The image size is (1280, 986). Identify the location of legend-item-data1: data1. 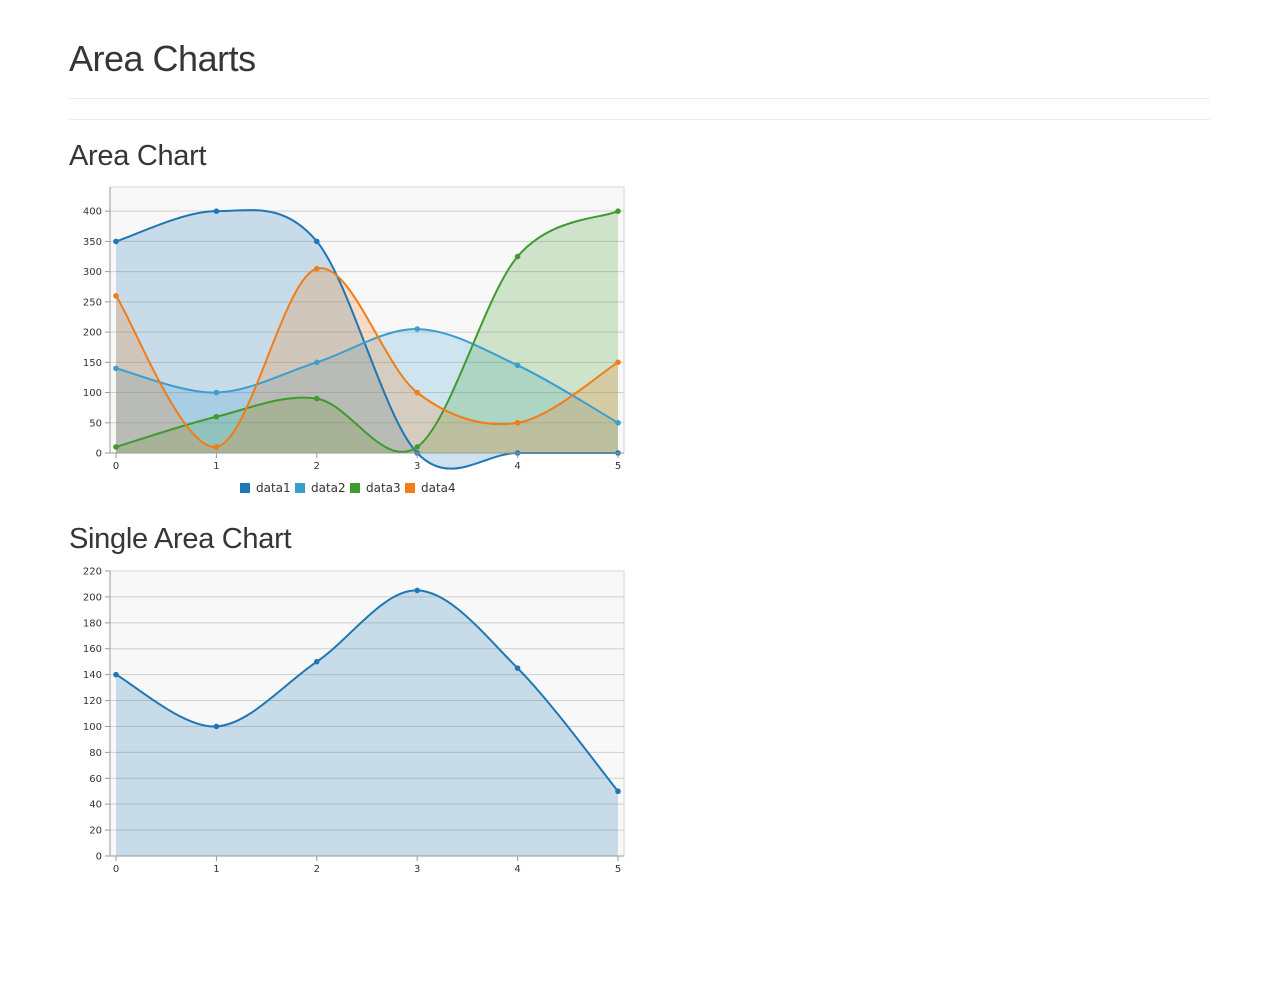
(265, 488).